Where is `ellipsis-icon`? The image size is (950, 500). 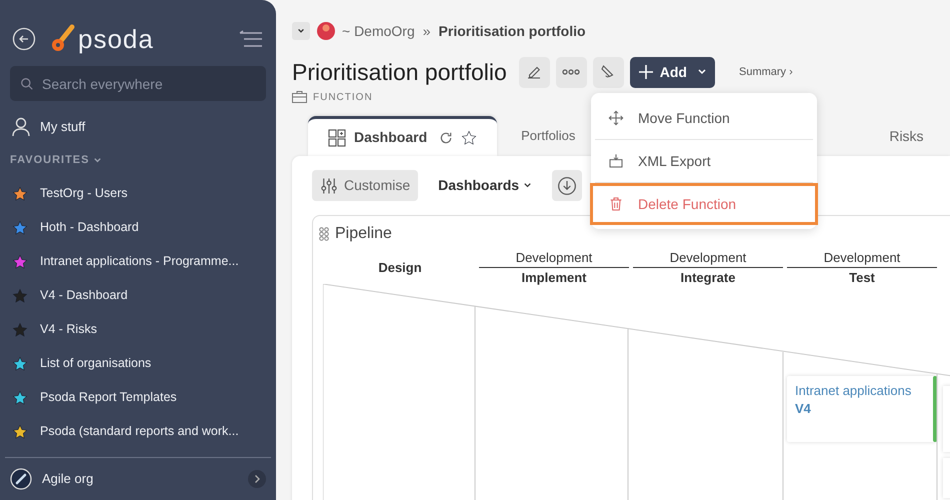
ellipsis-icon is located at coordinates (571, 72).